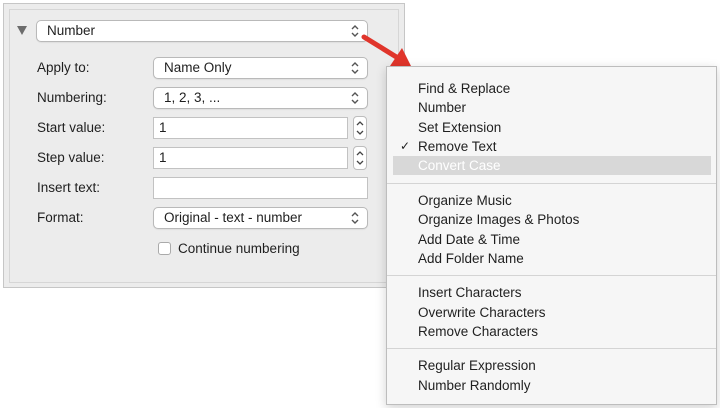 The width and height of the screenshot is (720, 408). What do you see at coordinates (551, 239) in the screenshot?
I see `menu-item-add-date-time: Add Date & Time` at bounding box center [551, 239].